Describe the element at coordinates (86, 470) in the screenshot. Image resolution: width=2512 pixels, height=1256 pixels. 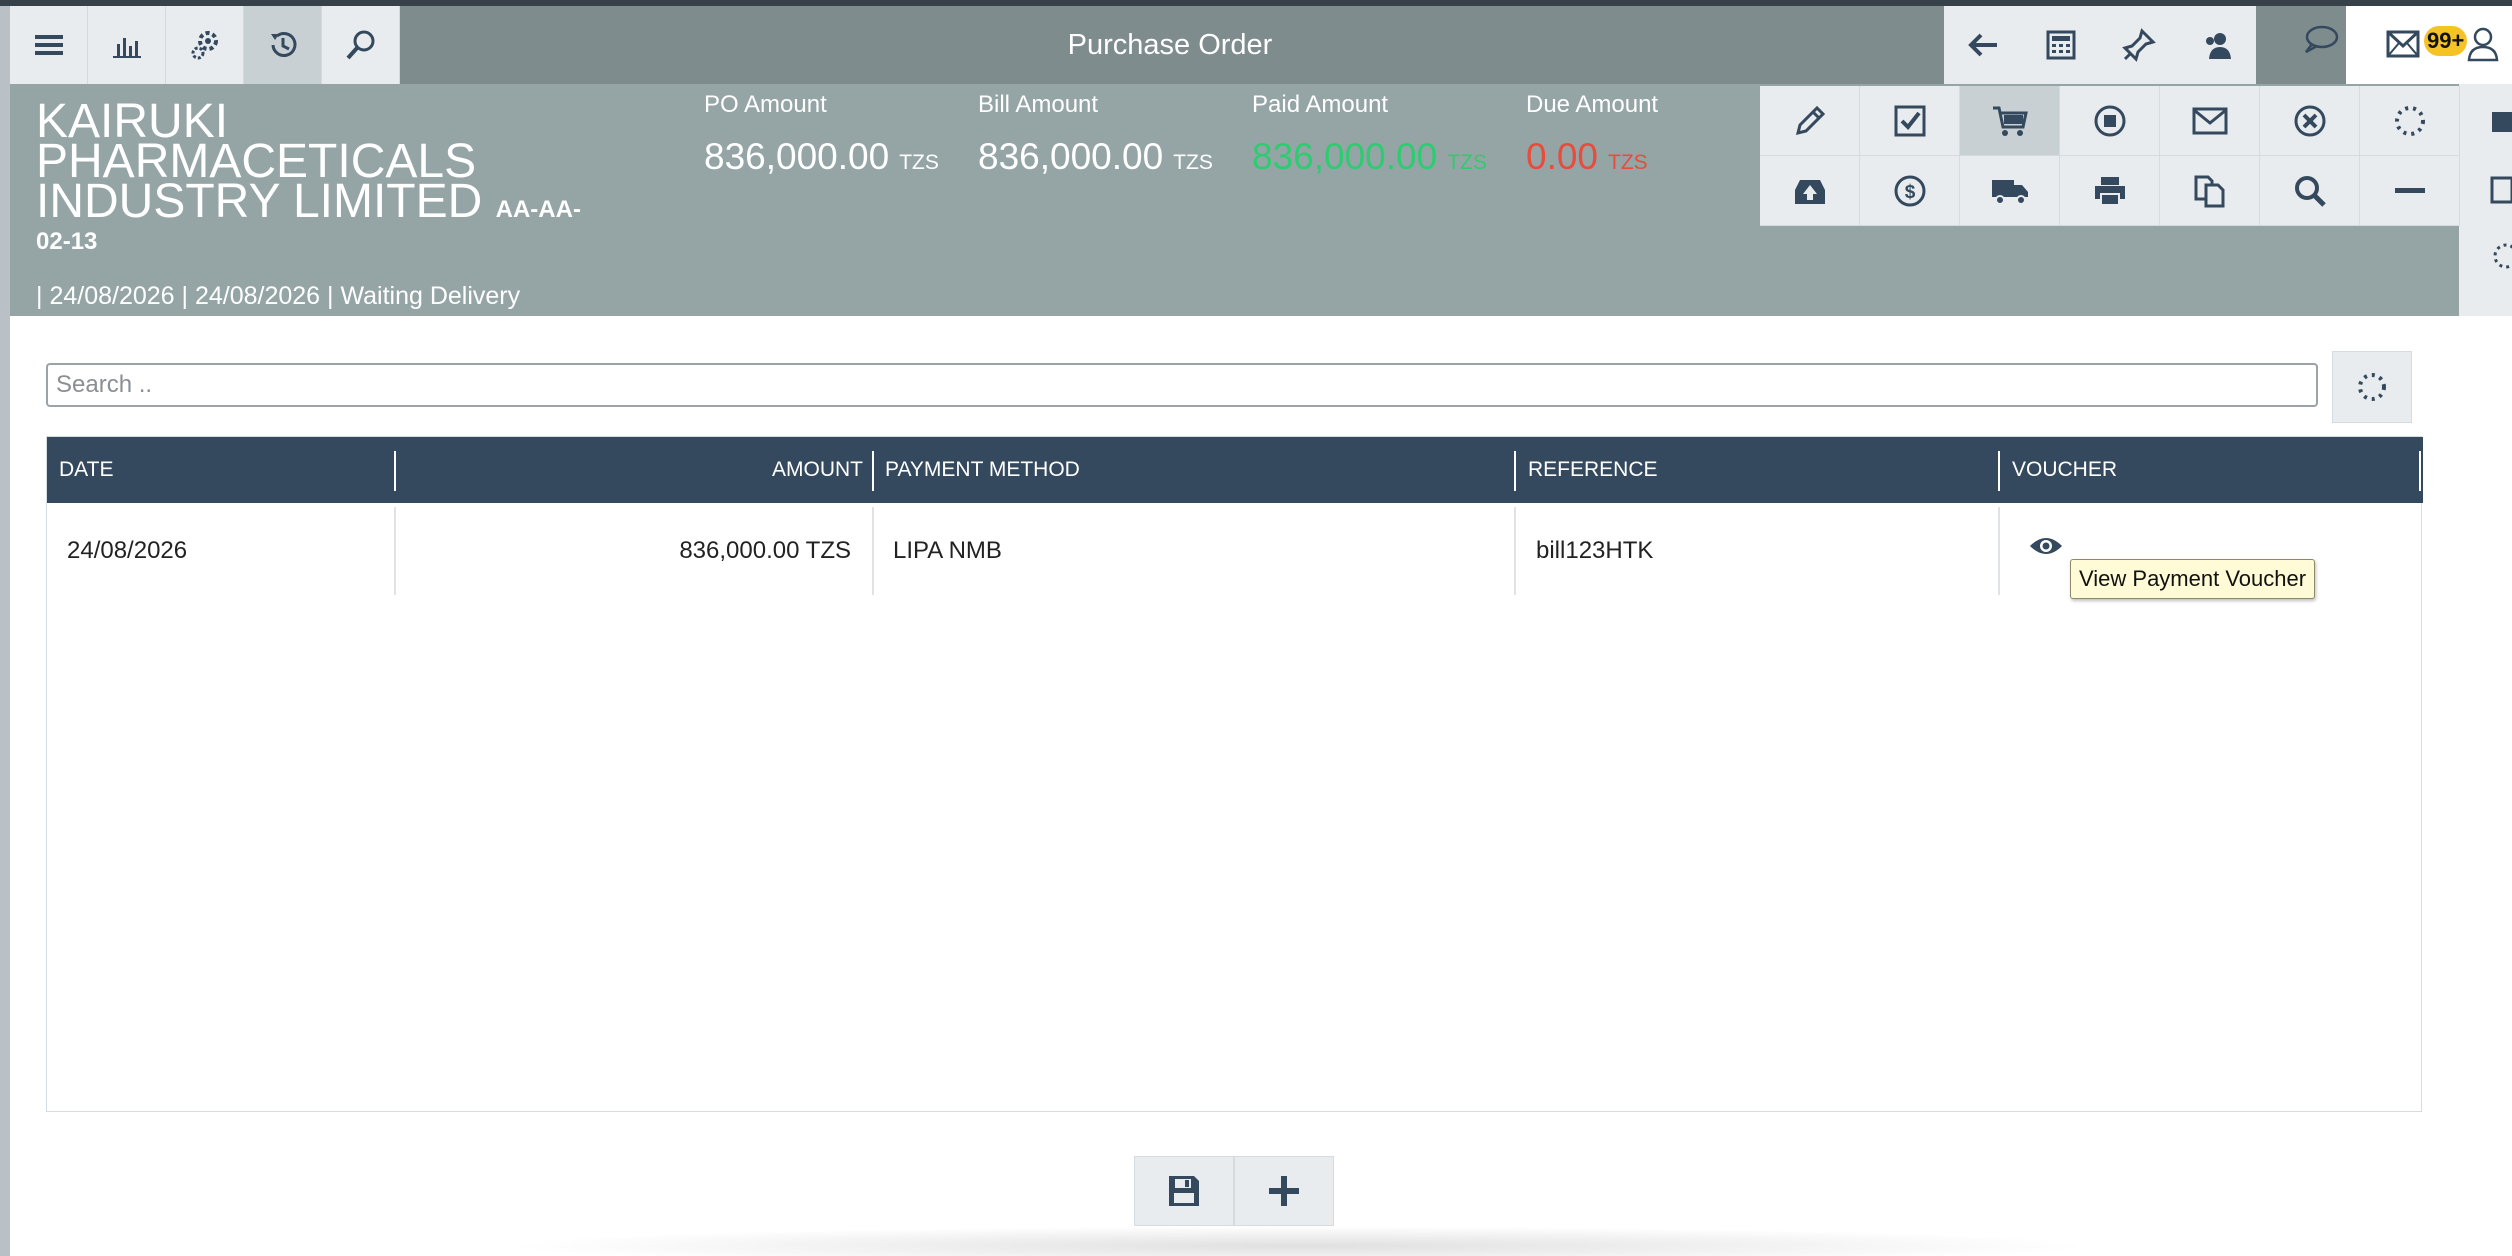
I see `column-header-date: DATE` at that location.